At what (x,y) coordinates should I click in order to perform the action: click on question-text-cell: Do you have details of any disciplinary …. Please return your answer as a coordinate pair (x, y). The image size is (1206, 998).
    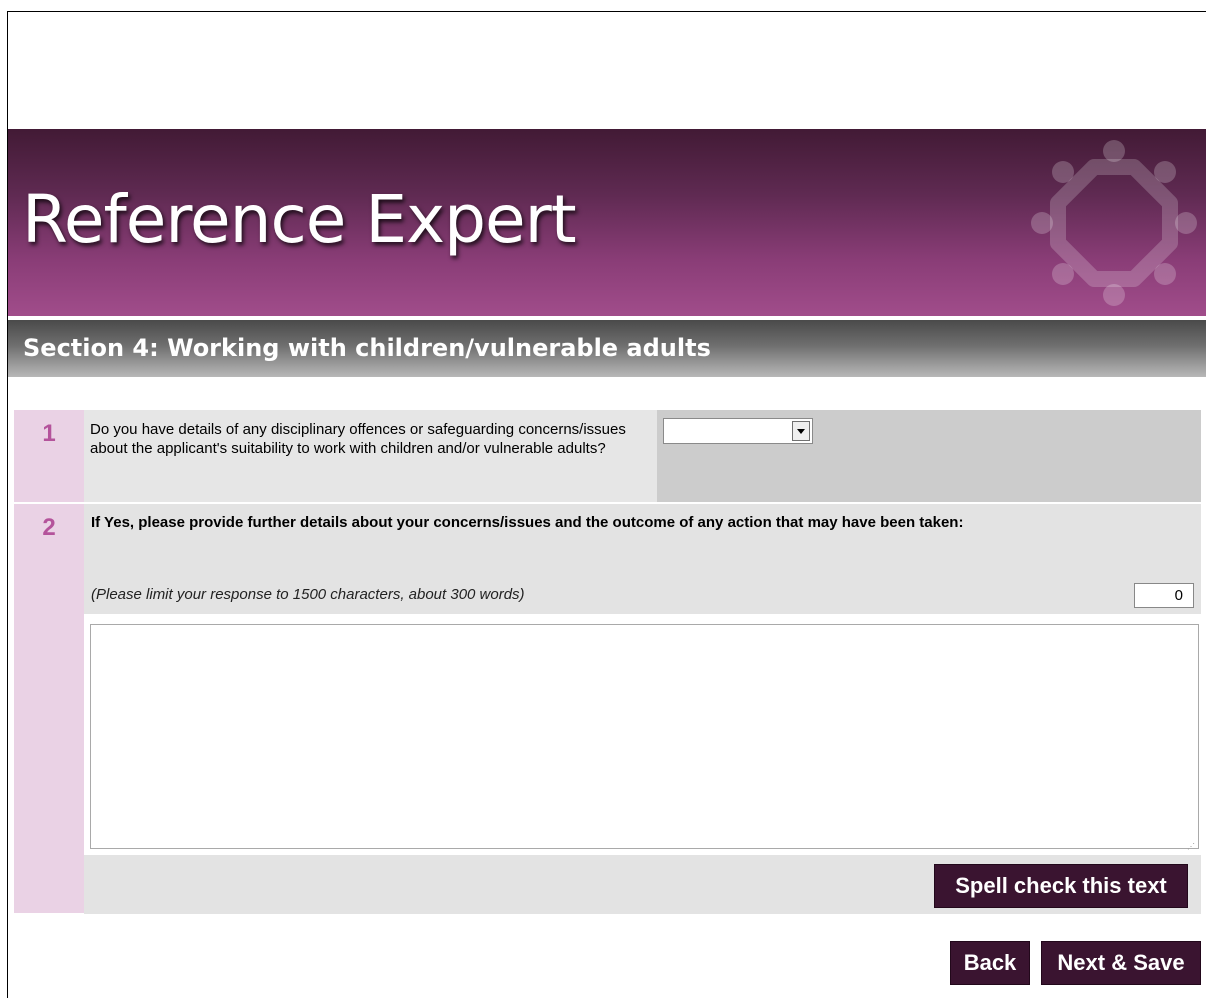
    Looking at the image, I should click on (370, 456).